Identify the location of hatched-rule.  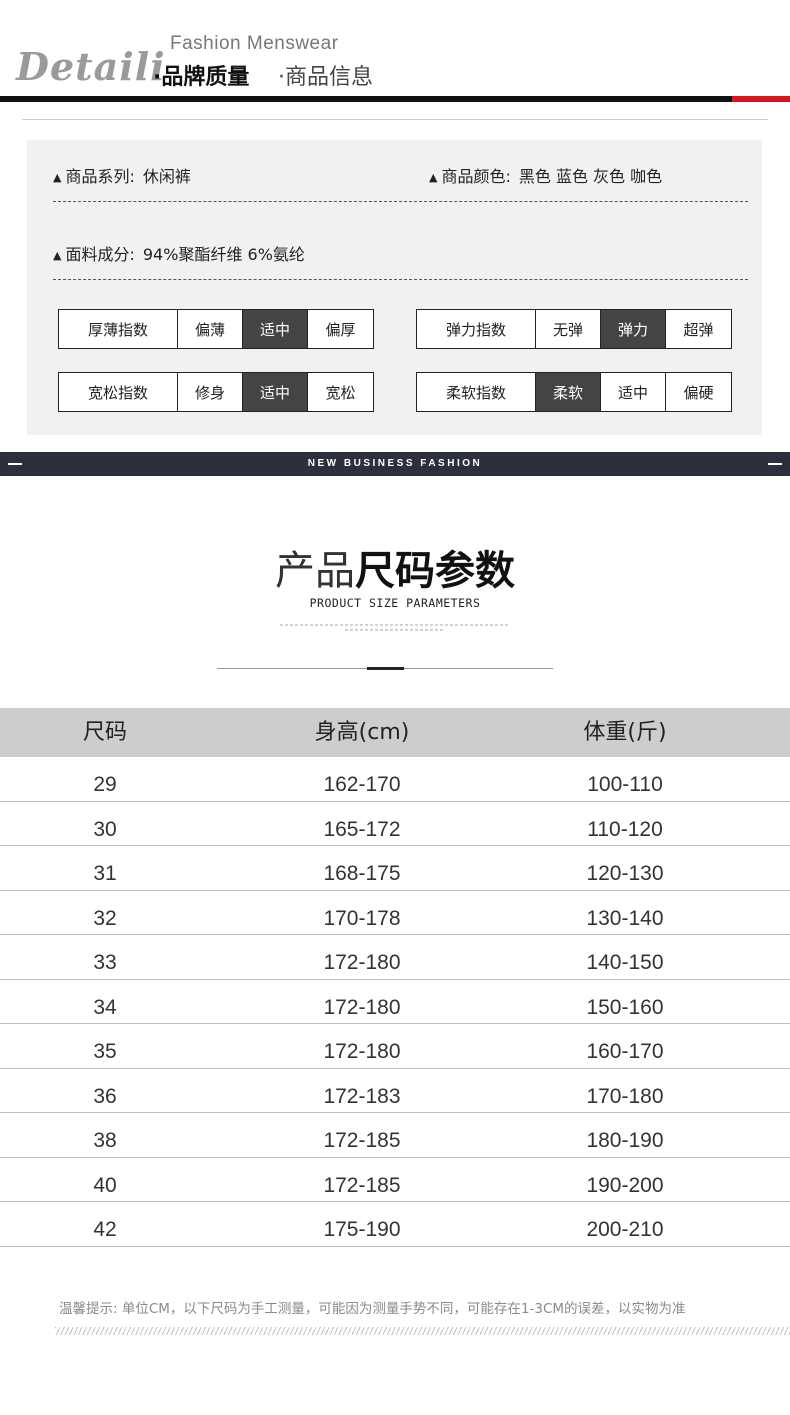
(422, 1331).